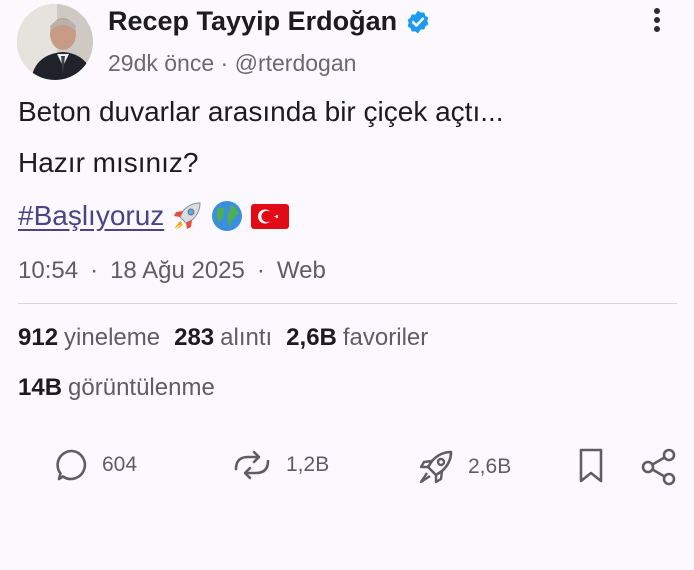 The height and width of the screenshot is (570, 694). Describe the element at coordinates (657, 21) in the screenshot. I see `more-vertical-icon` at that location.